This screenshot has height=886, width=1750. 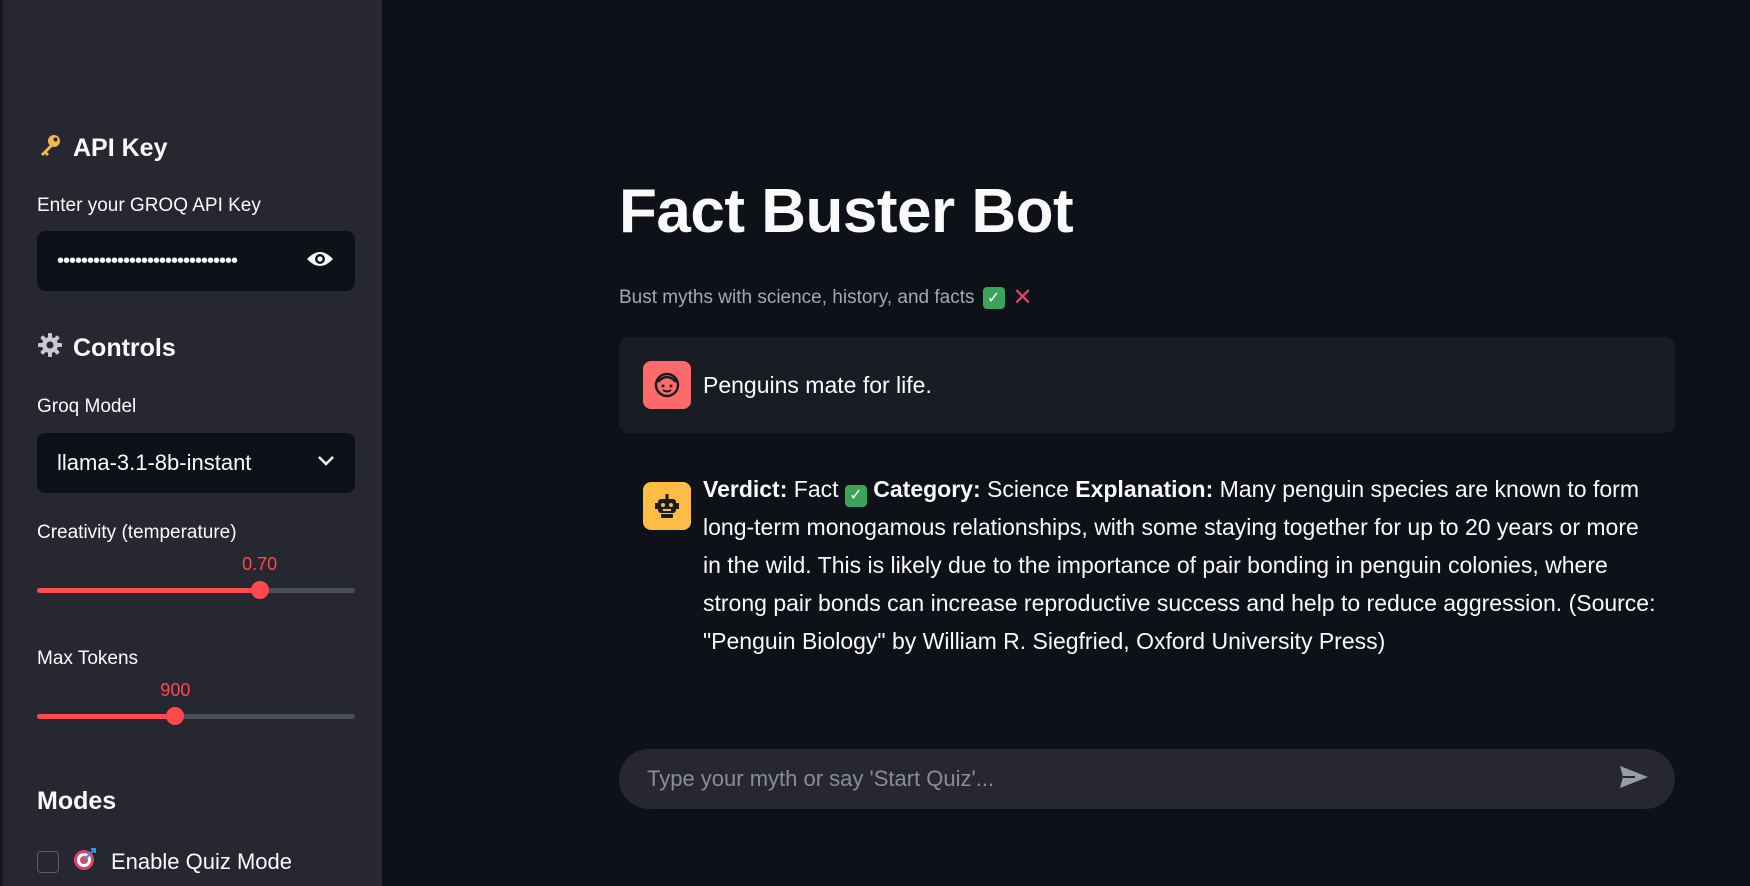 What do you see at coordinates (667, 506) in the screenshot?
I see `bot-avatar-icon` at bounding box center [667, 506].